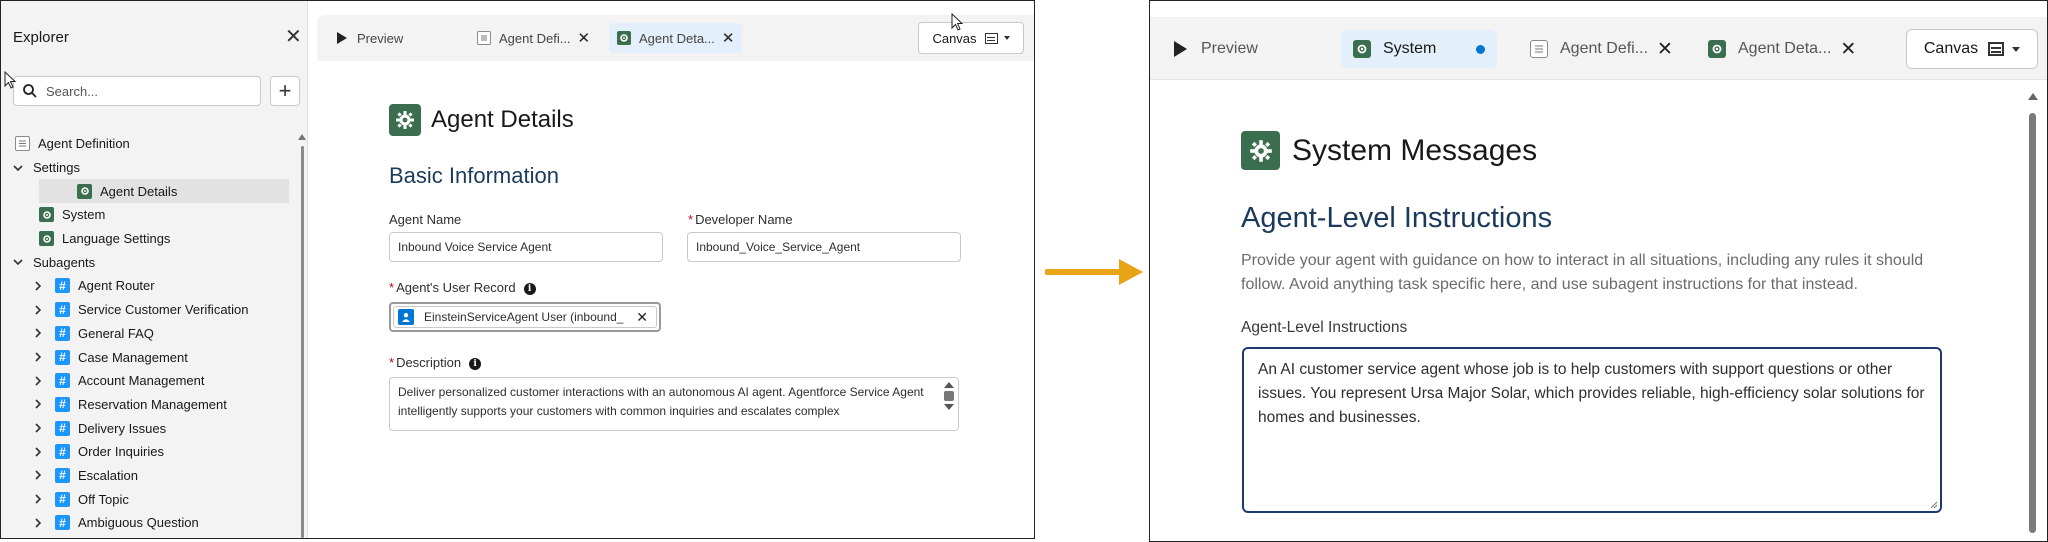 The width and height of the screenshot is (2048, 542). I want to click on tree-item: Agent Definition, so click(148, 144).